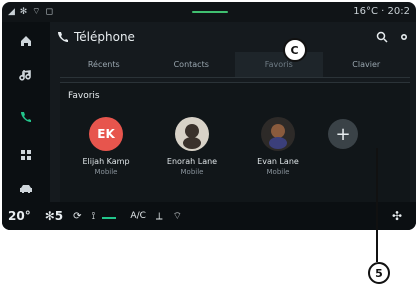  What do you see at coordinates (84, 96) in the screenshot?
I see `section-title: Favoris` at bounding box center [84, 96].